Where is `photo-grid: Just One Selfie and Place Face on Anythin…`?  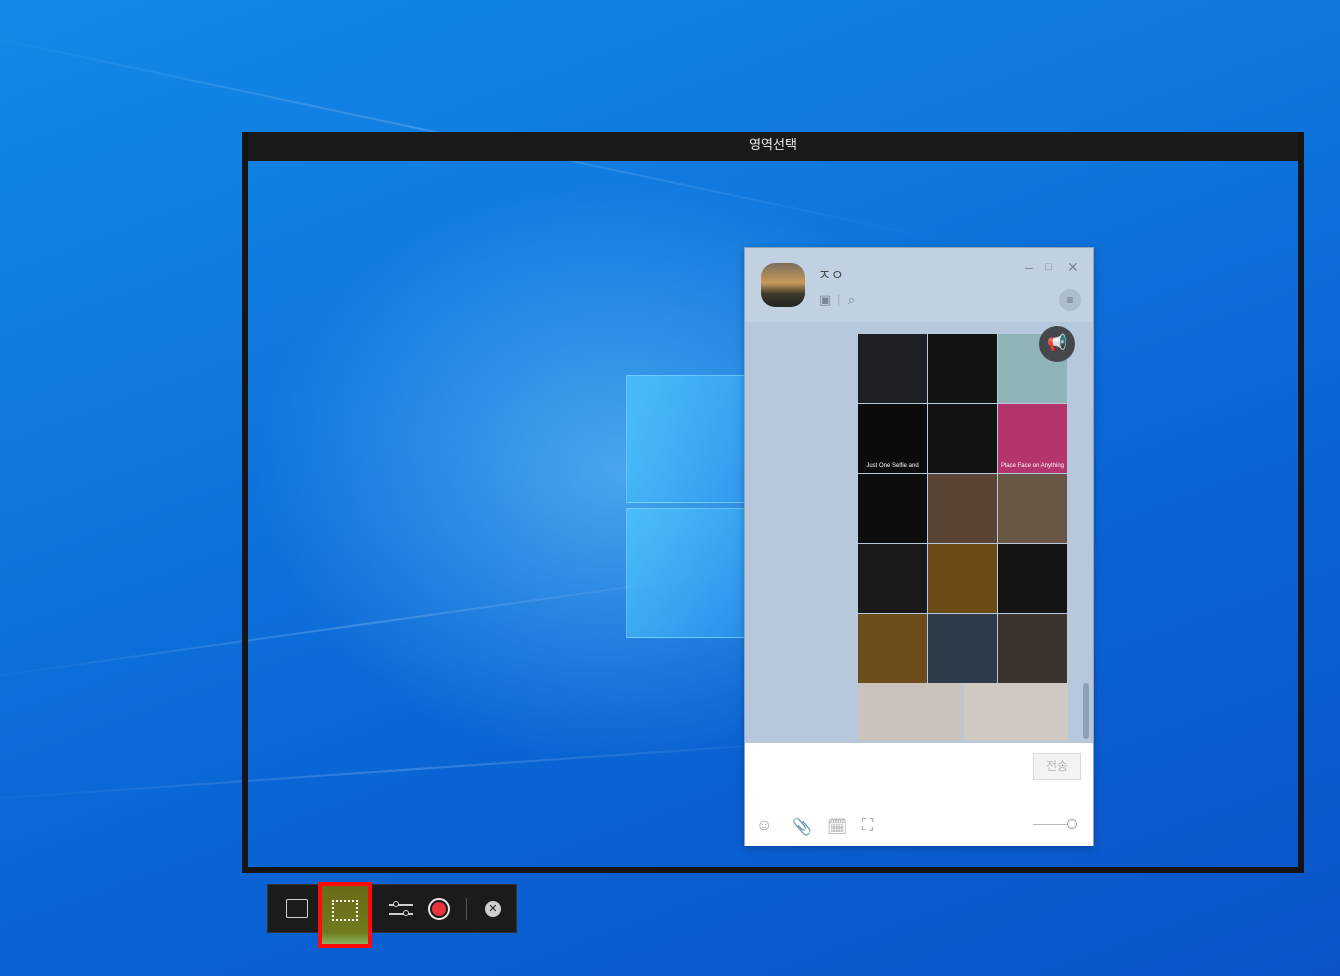
photo-grid: Just One Selfie and Place Face on Anythin… is located at coordinates (963, 508).